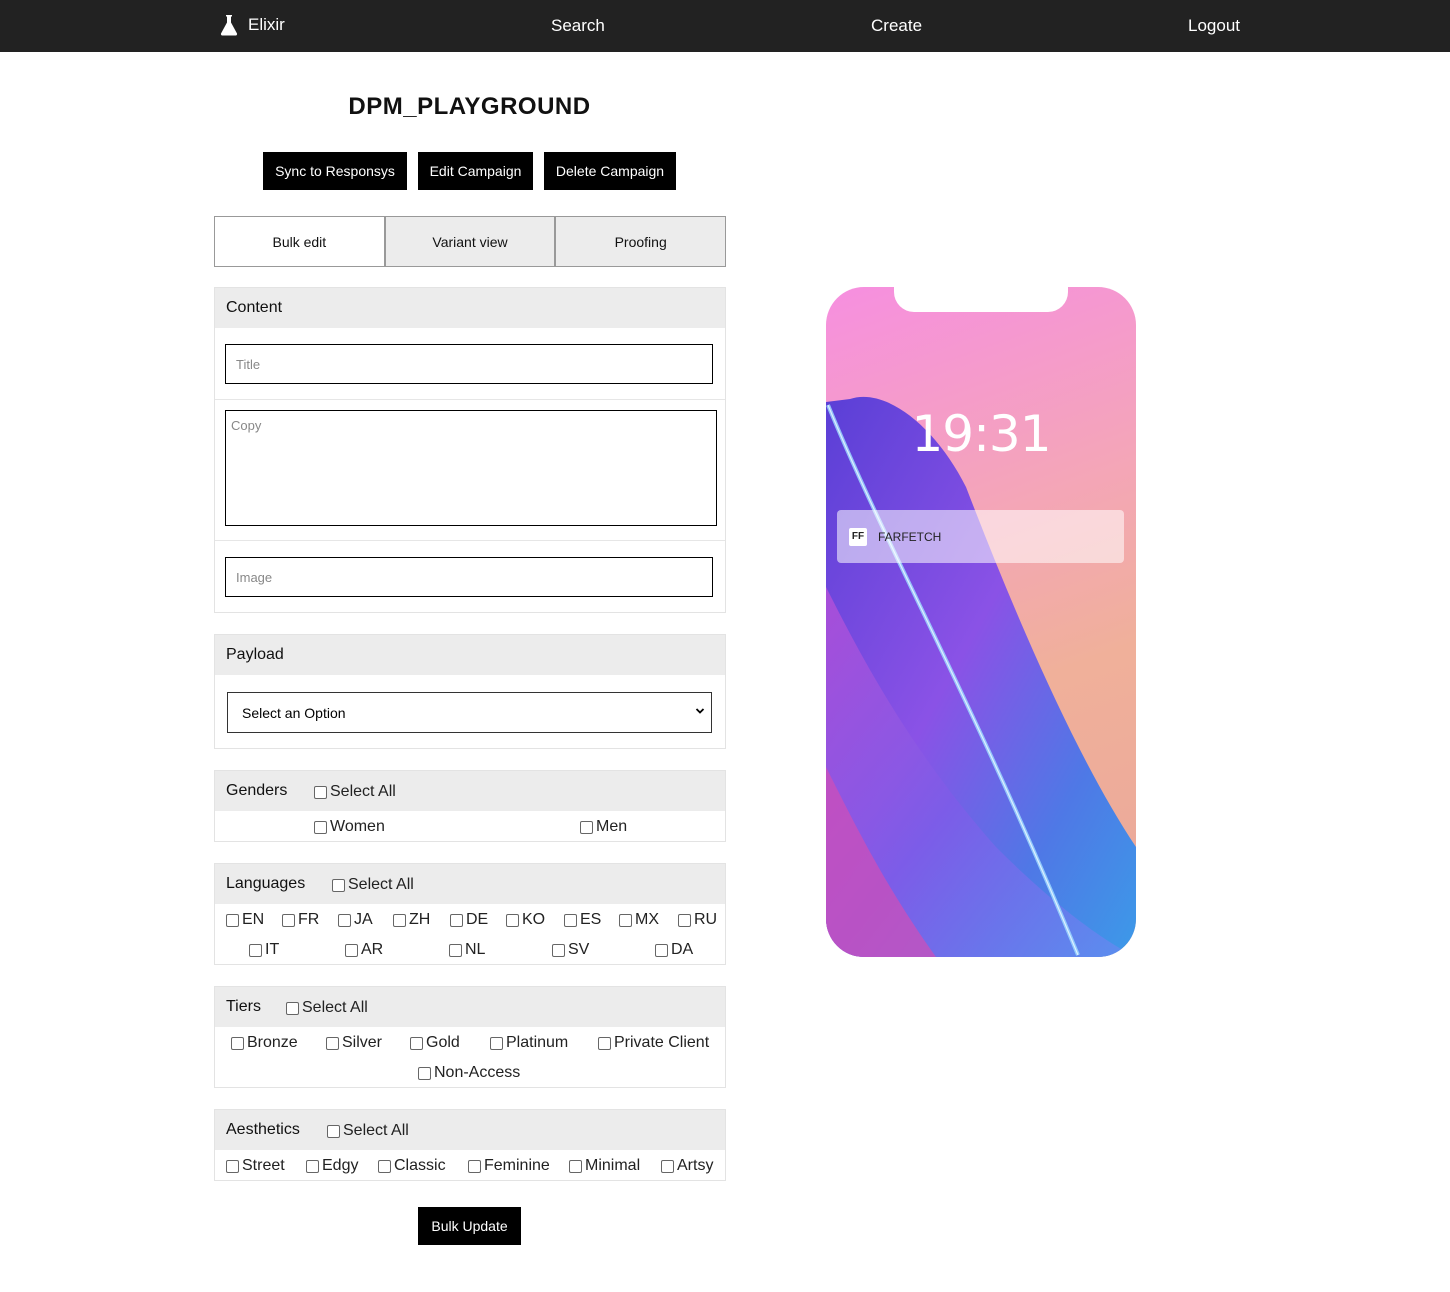  I want to click on gender-checkbox-men: Men, so click(603, 827).